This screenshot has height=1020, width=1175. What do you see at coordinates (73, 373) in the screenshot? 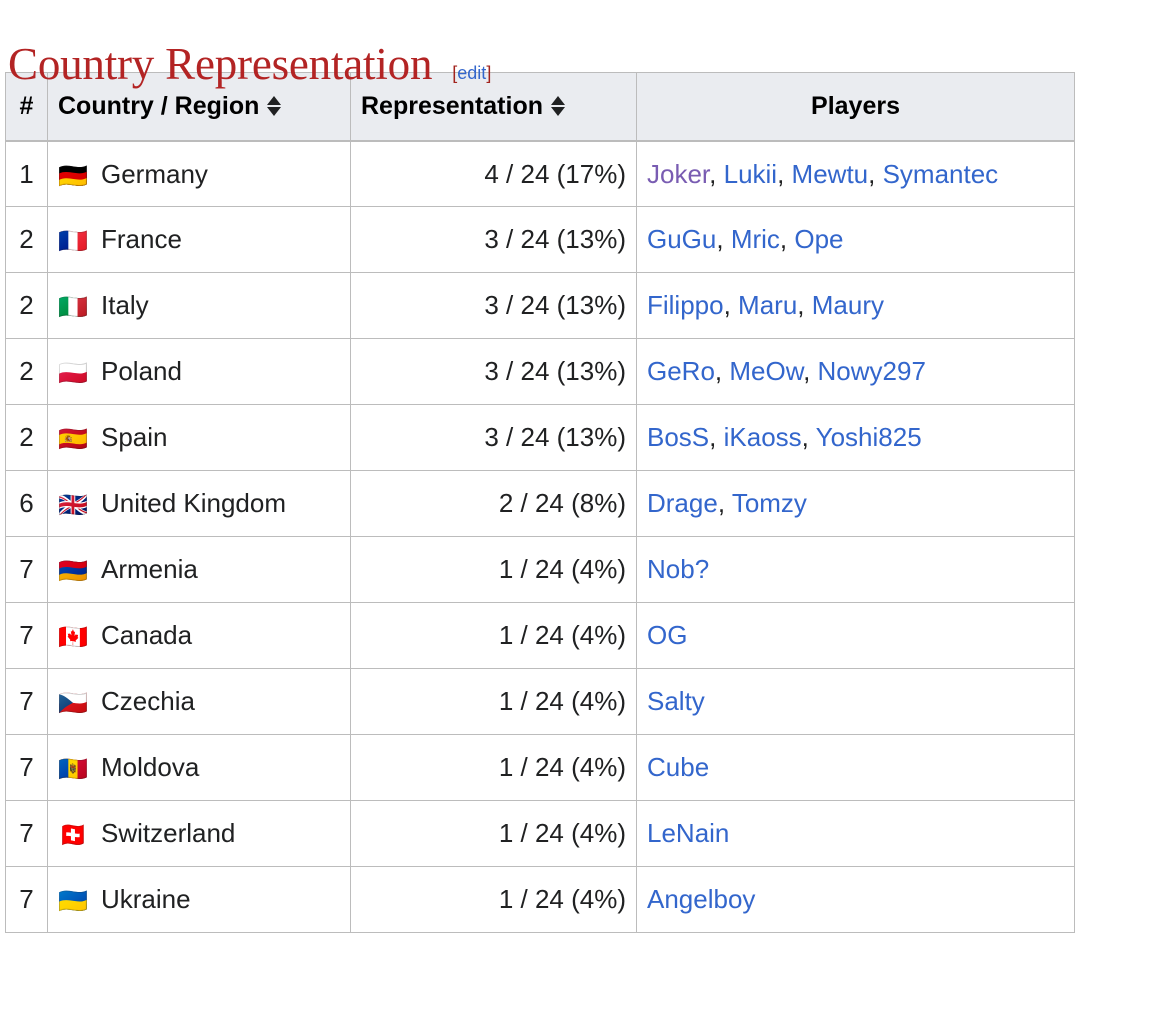
I see `country-flag-icon: 🇵🇱` at bounding box center [73, 373].